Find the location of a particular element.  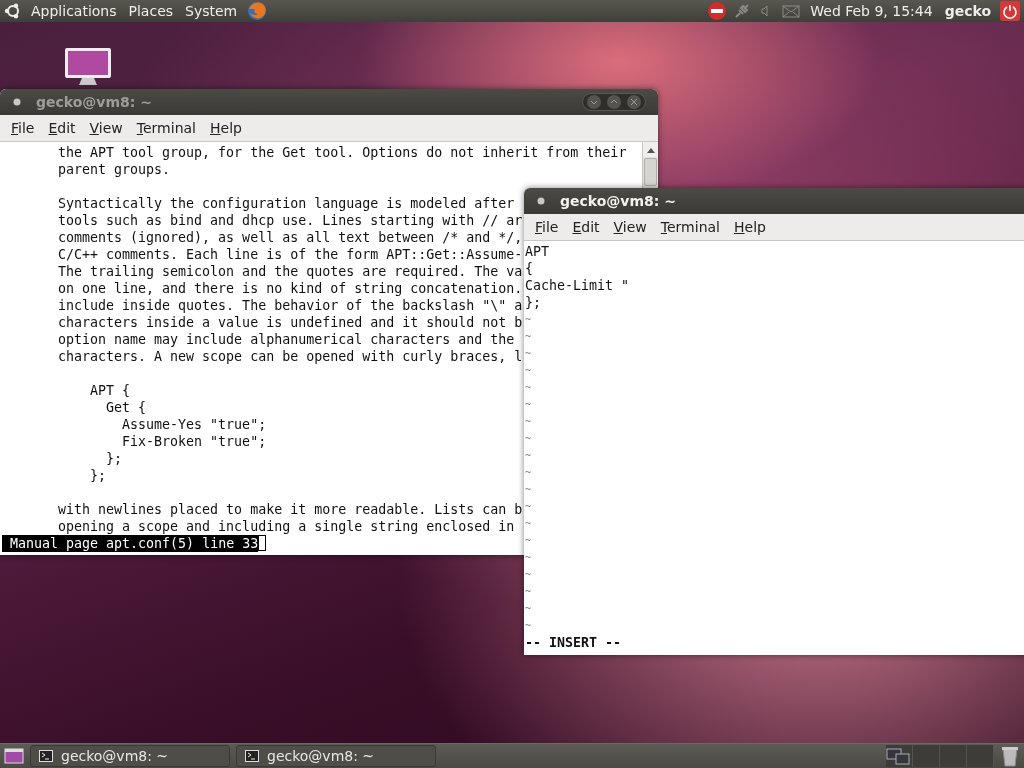

no-entry-icon is located at coordinates (717, 11).